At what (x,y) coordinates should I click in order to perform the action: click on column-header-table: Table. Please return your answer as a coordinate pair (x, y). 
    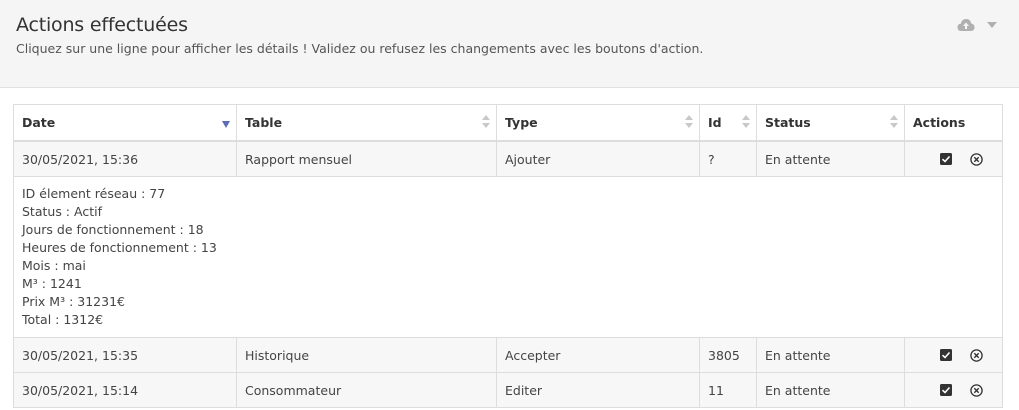
    Looking at the image, I should click on (366, 123).